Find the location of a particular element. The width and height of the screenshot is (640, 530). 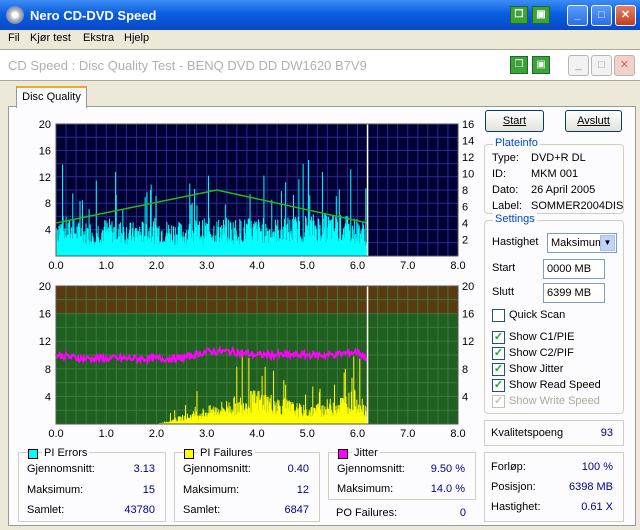

maximize-button: □ is located at coordinates (601, 15).